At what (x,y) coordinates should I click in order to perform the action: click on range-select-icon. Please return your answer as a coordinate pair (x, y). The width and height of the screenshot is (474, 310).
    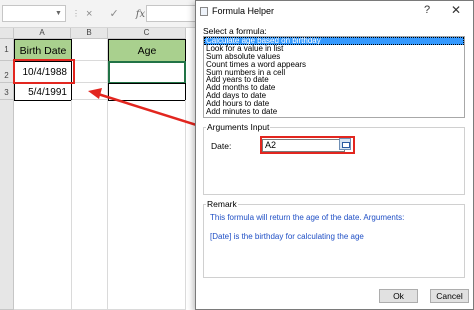
    Looking at the image, I should click on (345, 144).